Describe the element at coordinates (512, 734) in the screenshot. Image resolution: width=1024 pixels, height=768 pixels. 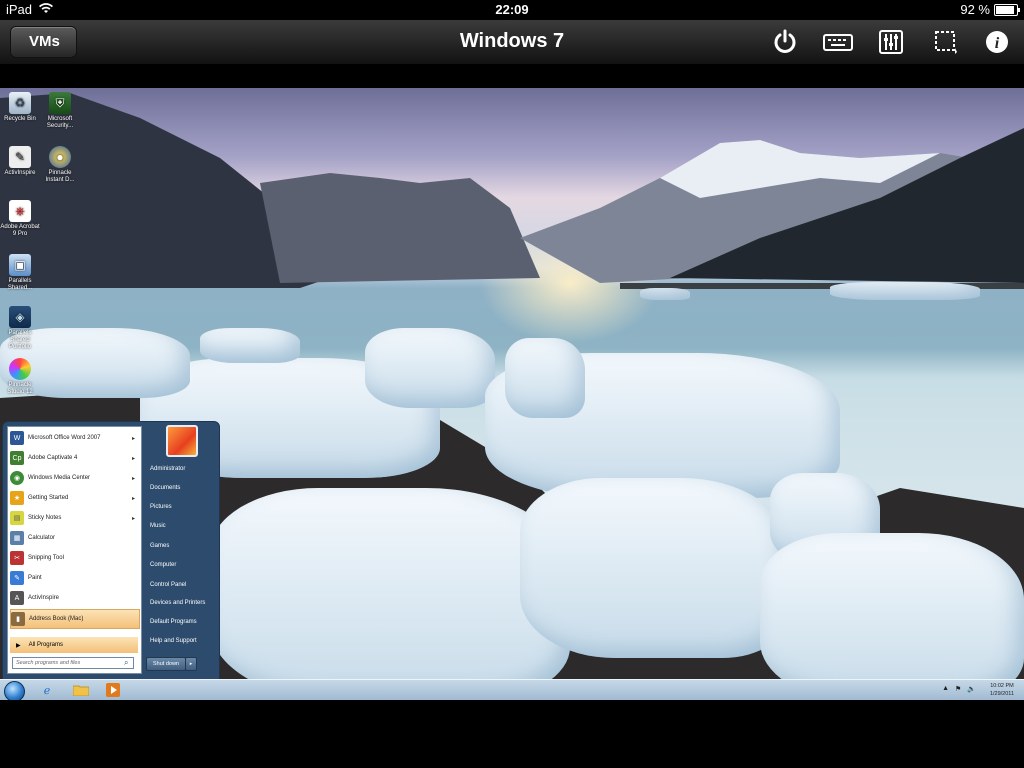
I see `bottom-letterbox` at that location.